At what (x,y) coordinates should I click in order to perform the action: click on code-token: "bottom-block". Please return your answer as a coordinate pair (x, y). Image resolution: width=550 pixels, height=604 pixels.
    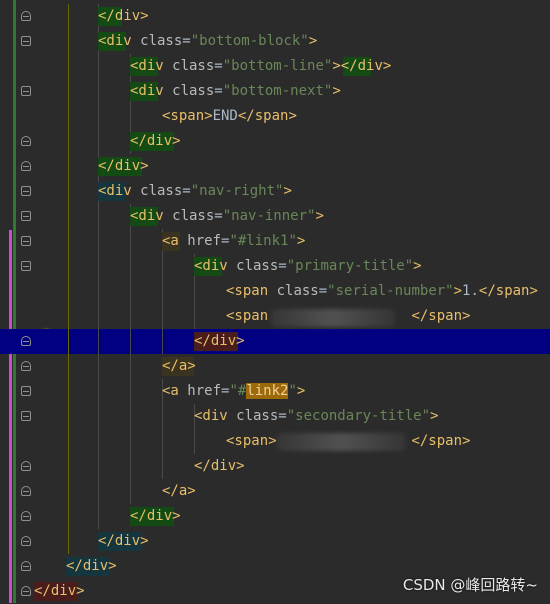
    Looking at the image, I should click on (249, 41).